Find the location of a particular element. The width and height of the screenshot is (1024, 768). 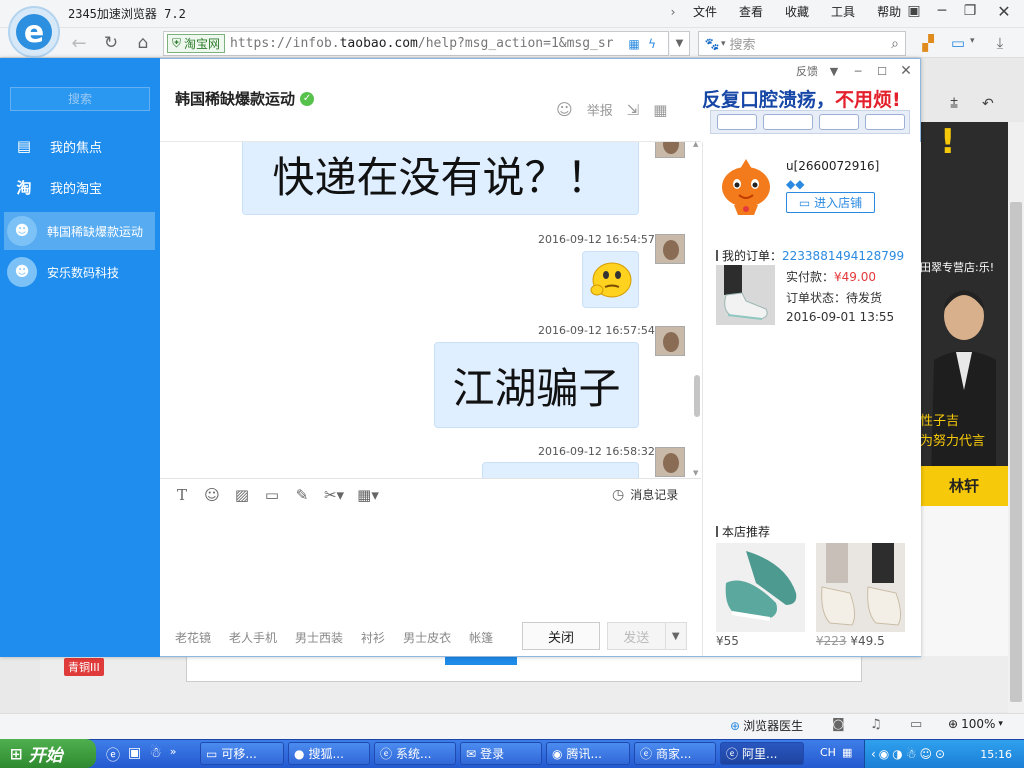

maximize-icon: ☐ is located at coordinates (882, 71).